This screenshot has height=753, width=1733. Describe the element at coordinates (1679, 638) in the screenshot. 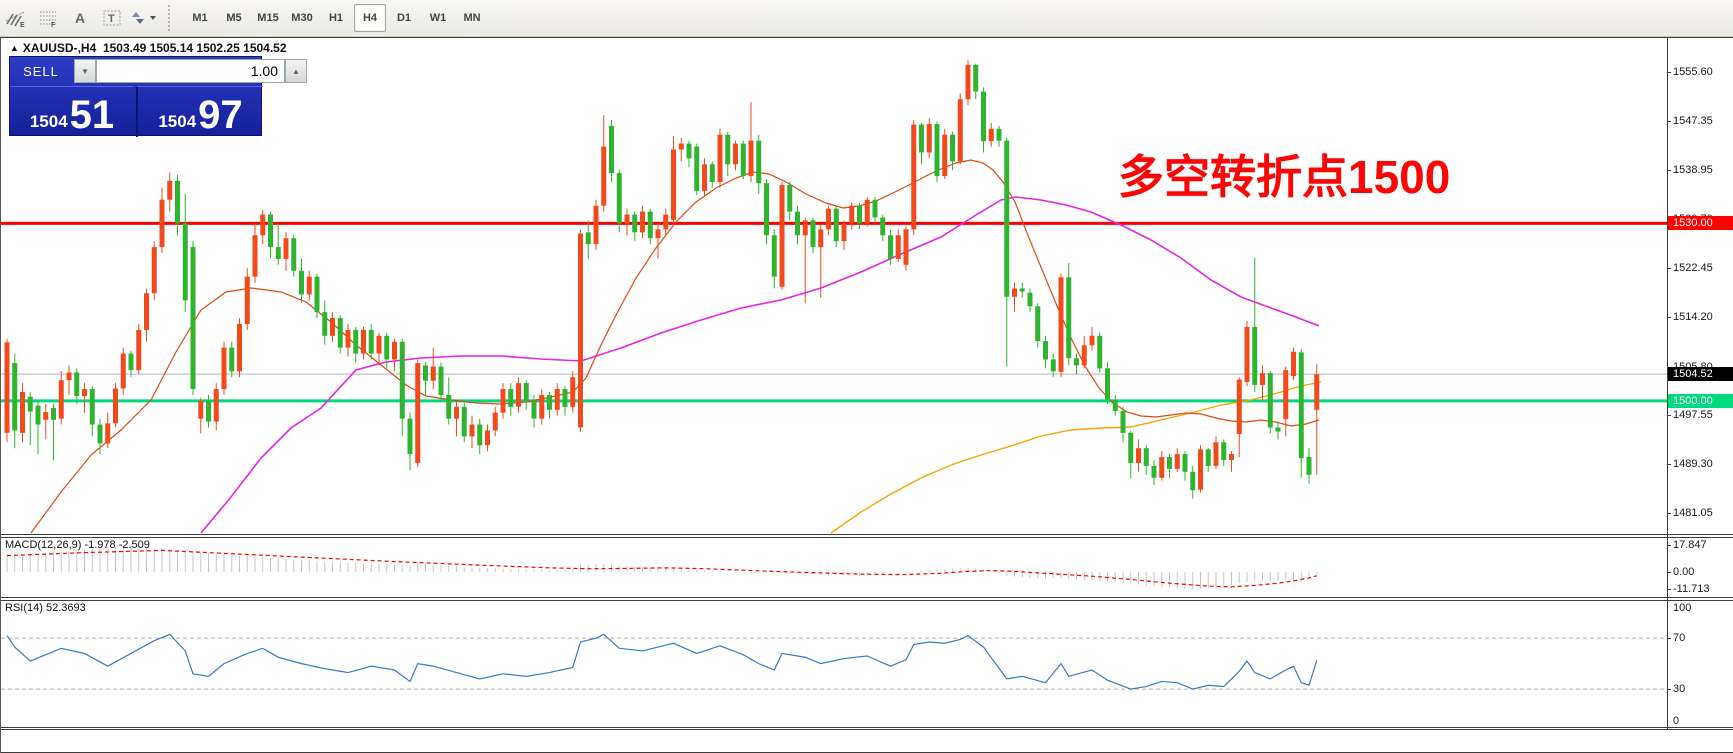

I see `rsi-axis-label: 70` at that location.